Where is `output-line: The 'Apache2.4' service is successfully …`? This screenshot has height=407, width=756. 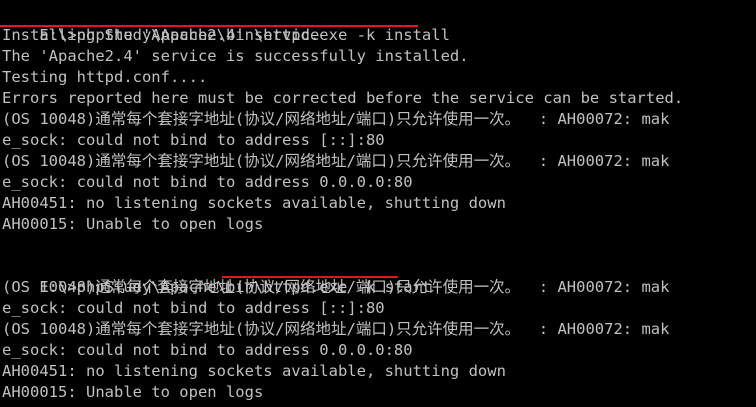
output-line: The 'Apache2.4' service is successfully … is located at coordinates (235, 56).